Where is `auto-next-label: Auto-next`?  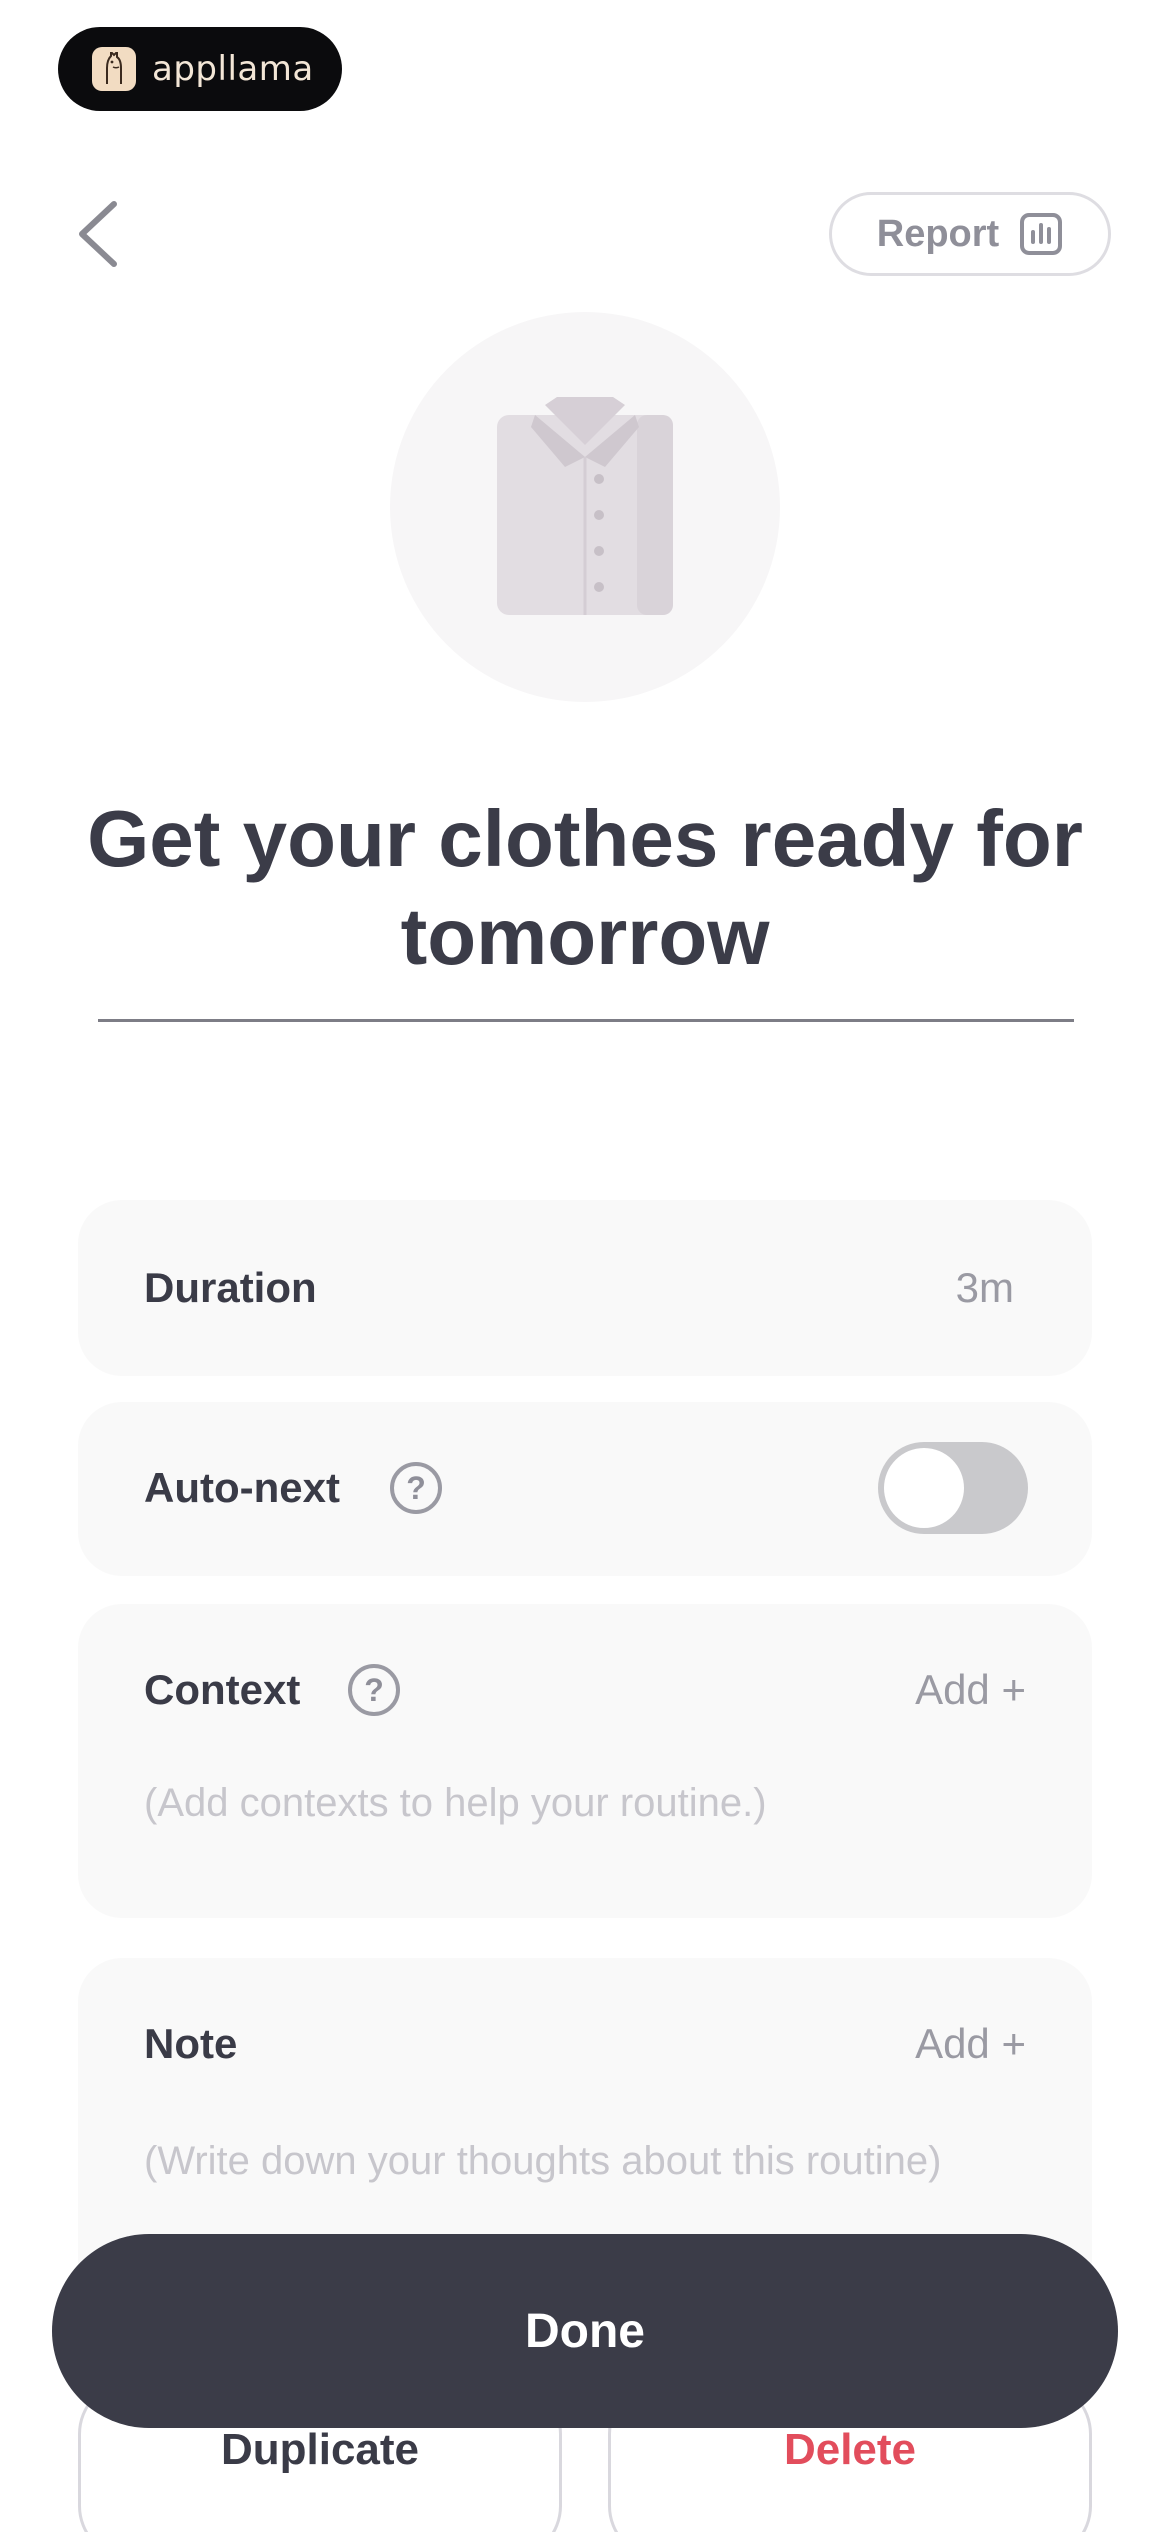 auto-next-label: Auto-next is located at coordinates (242, 1487).